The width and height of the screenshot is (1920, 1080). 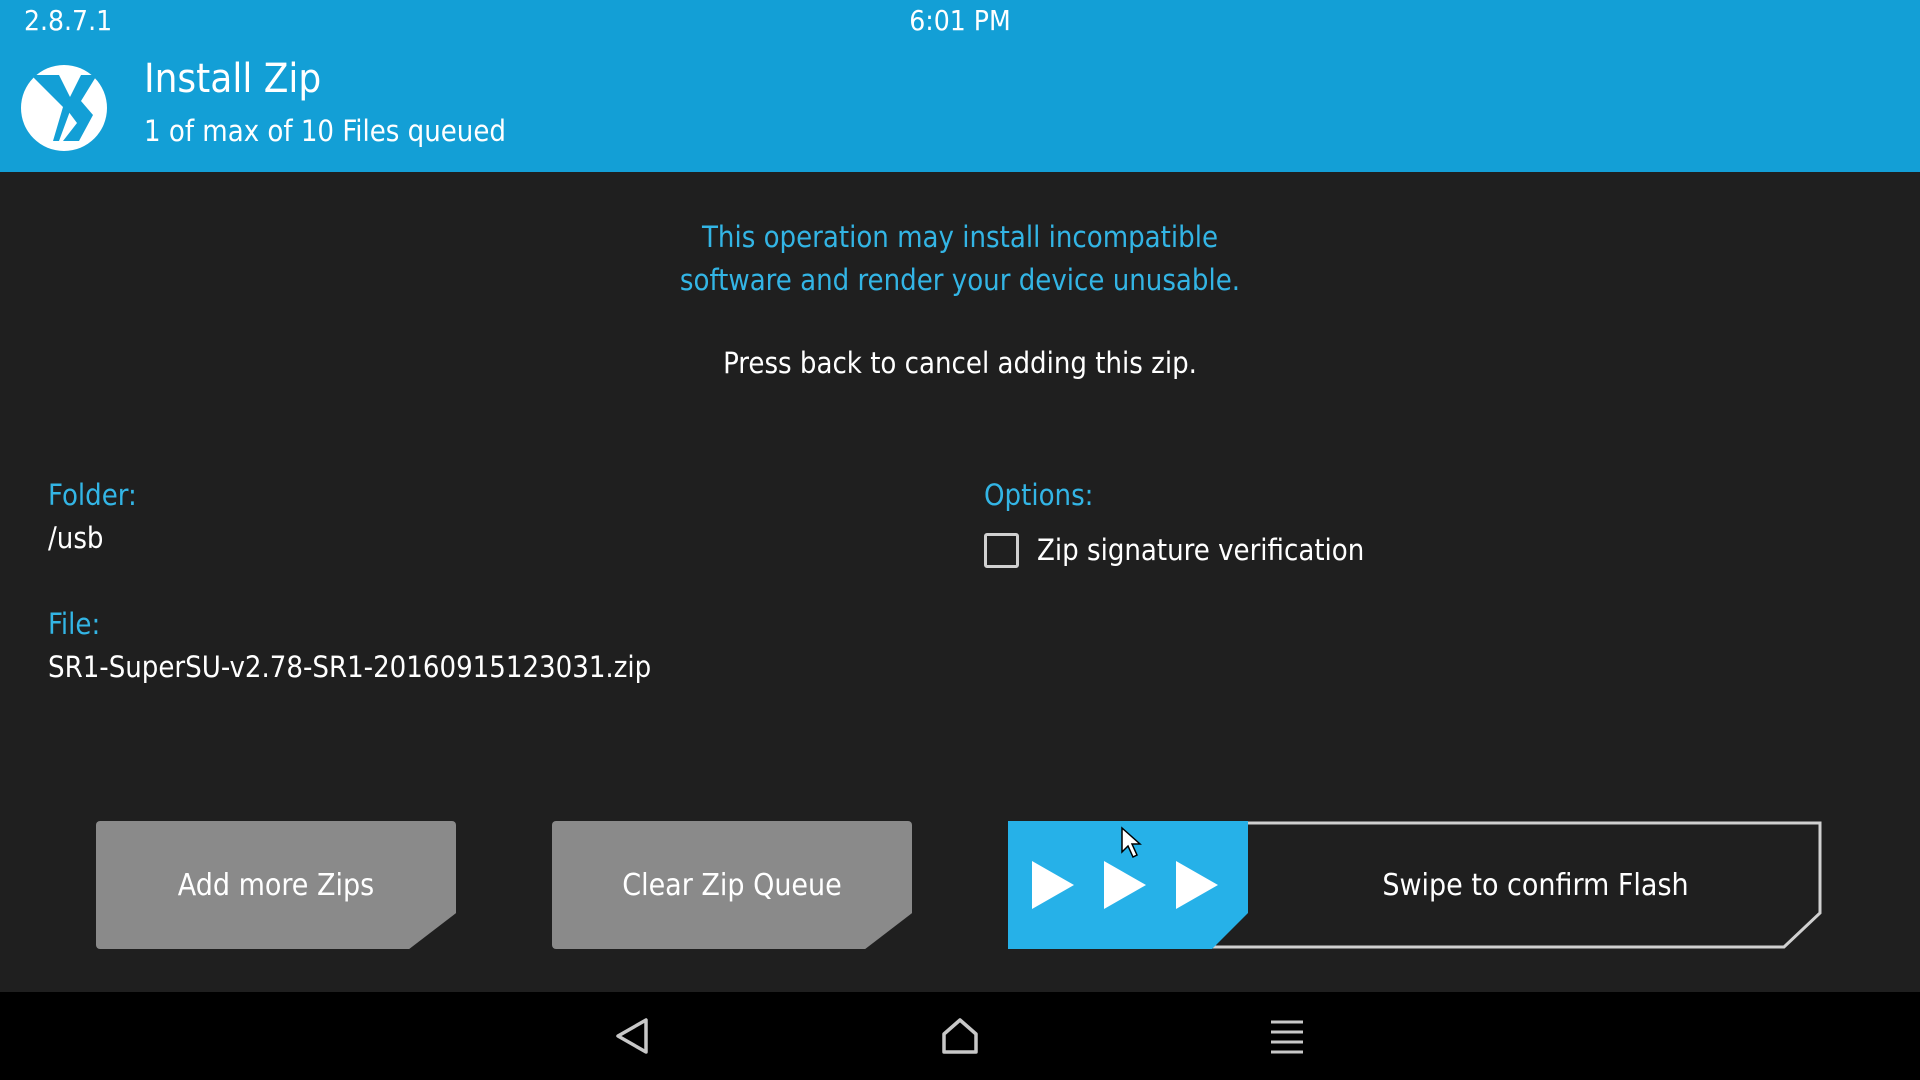 What do you see at coordinates (92, 495) in the screenshot?
I see `folder-label: Folder:` at bounding box center [92, 495].